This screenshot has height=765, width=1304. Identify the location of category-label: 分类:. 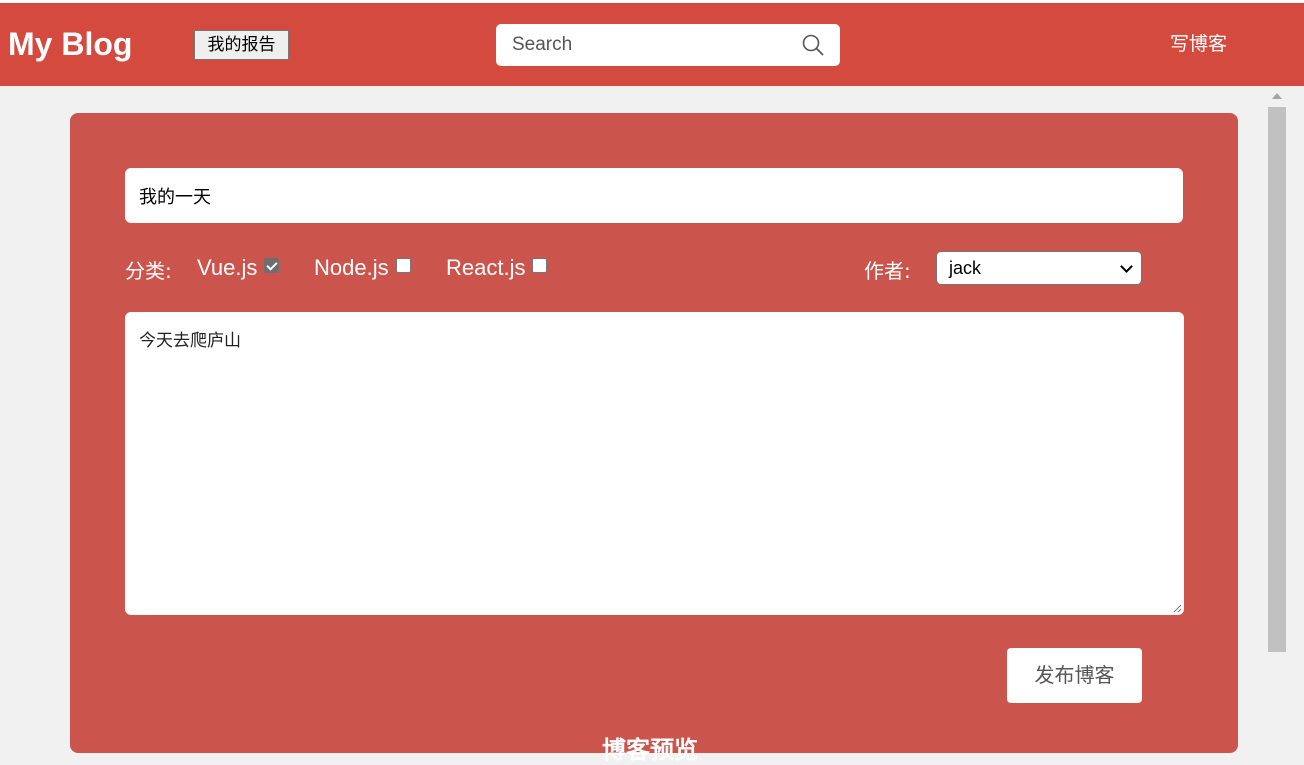
(148, 271).